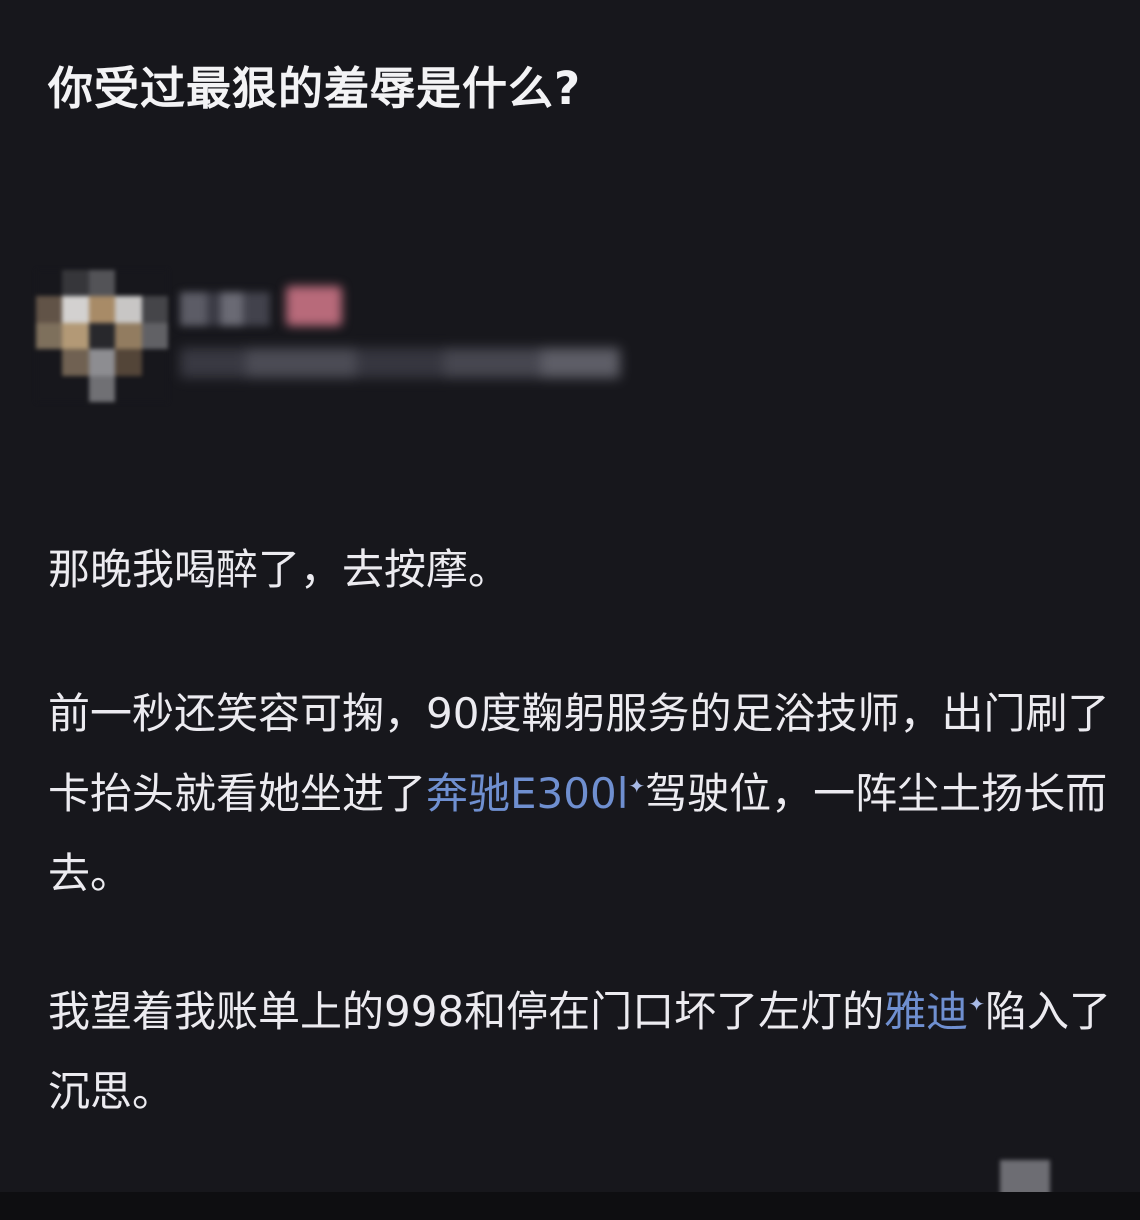  I want to click on answer-paragraph-1: 那晚我喝醉了，去按摩。, so click(279, 569).